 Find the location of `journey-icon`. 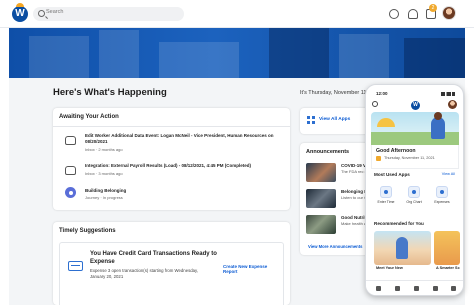

journey-icon is located at coordinates (70, 192).